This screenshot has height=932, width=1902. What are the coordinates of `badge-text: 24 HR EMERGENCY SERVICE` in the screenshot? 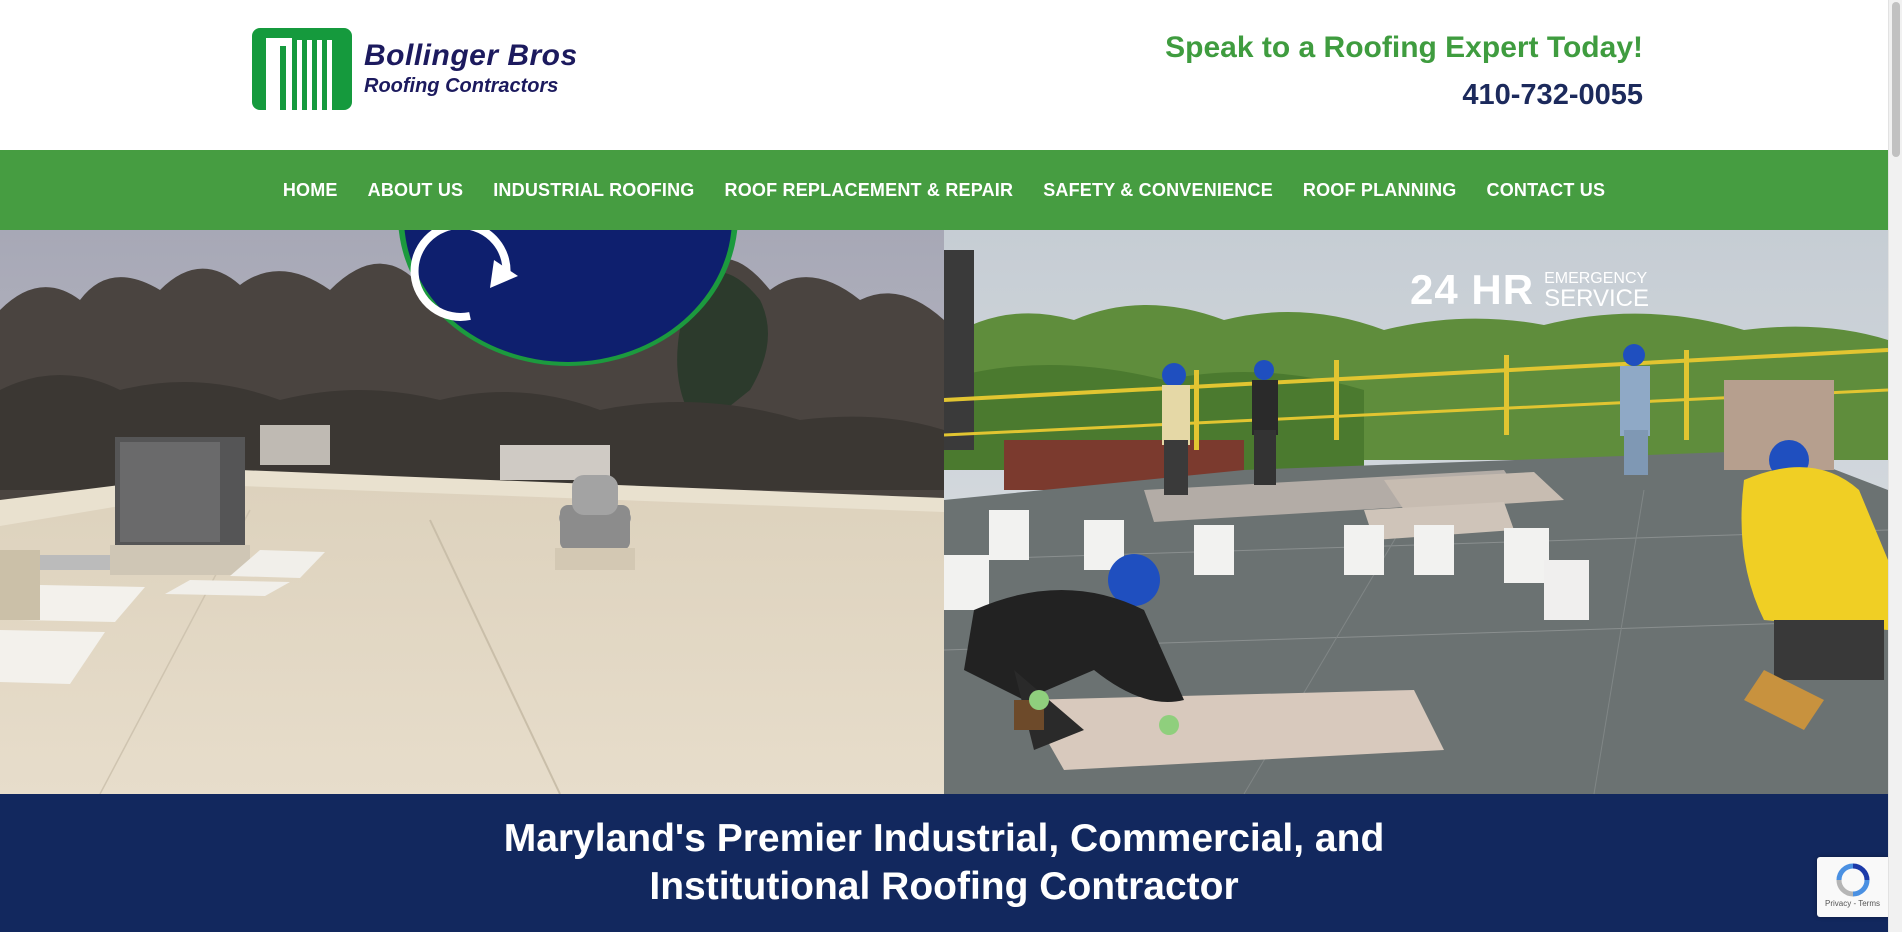 It's located at (1529, 290).